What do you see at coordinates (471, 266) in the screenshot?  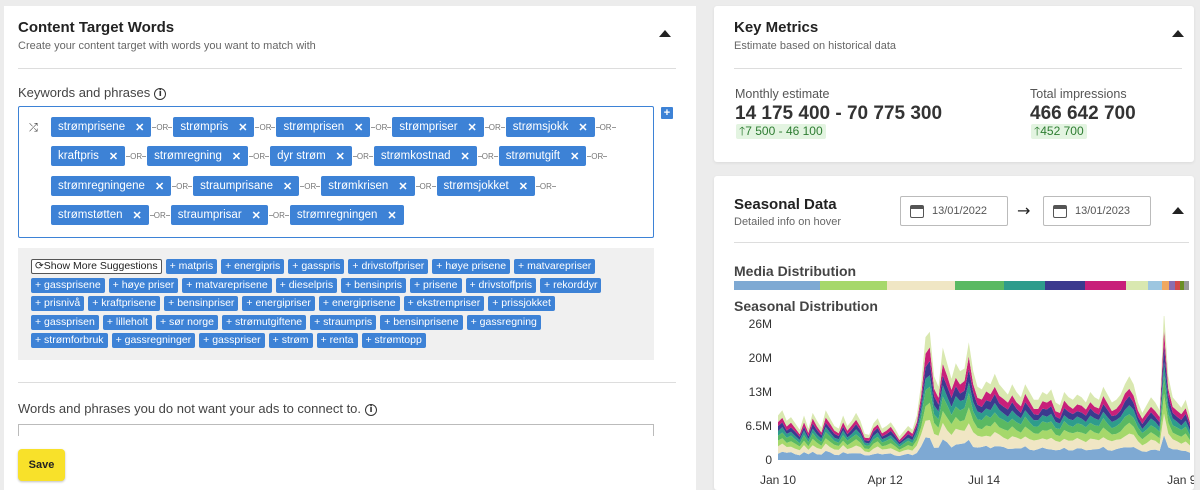 I see `suggestion-chip: + høye prisene` at bounding box center [471, 266].